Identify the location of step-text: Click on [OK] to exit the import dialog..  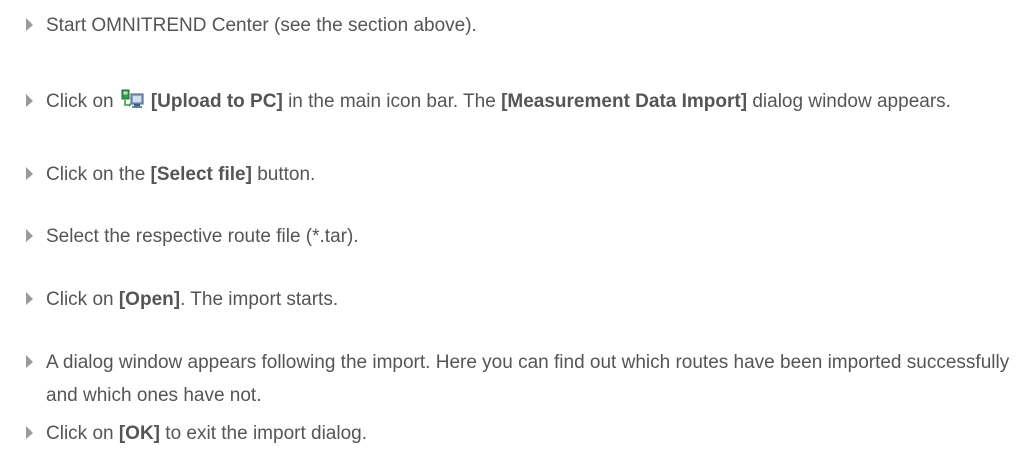
(521, 433).